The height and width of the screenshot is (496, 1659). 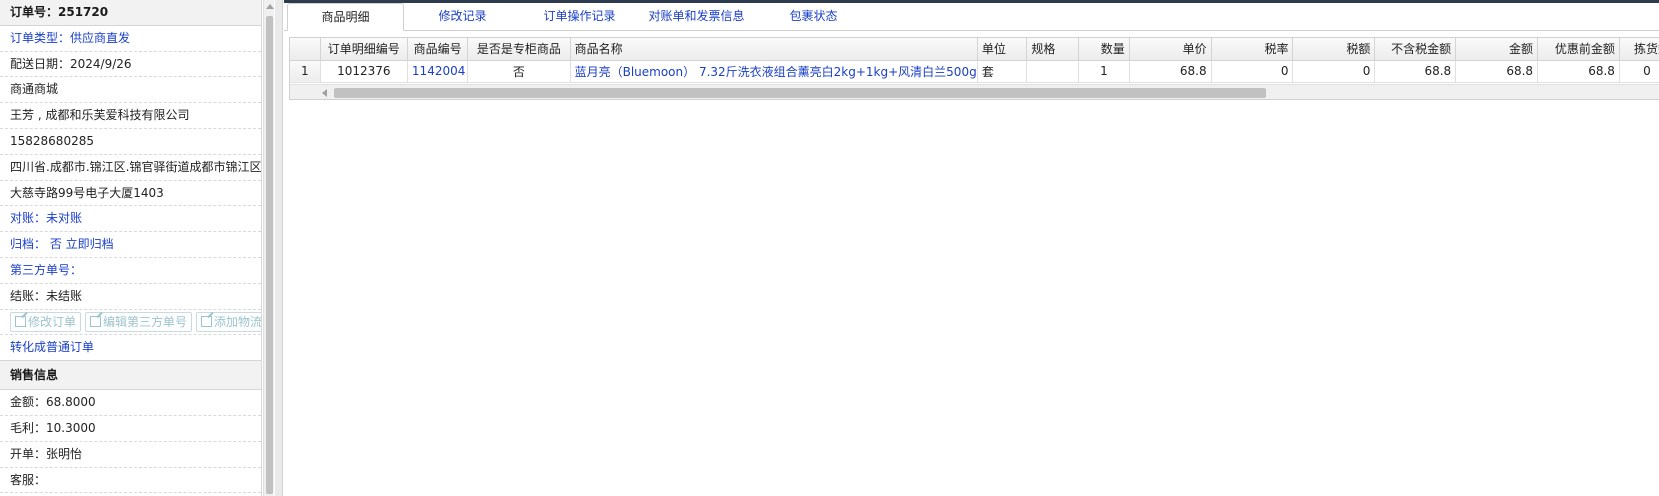 I want to click on customer-phone: 15828680285, so click(x=130, y=142).